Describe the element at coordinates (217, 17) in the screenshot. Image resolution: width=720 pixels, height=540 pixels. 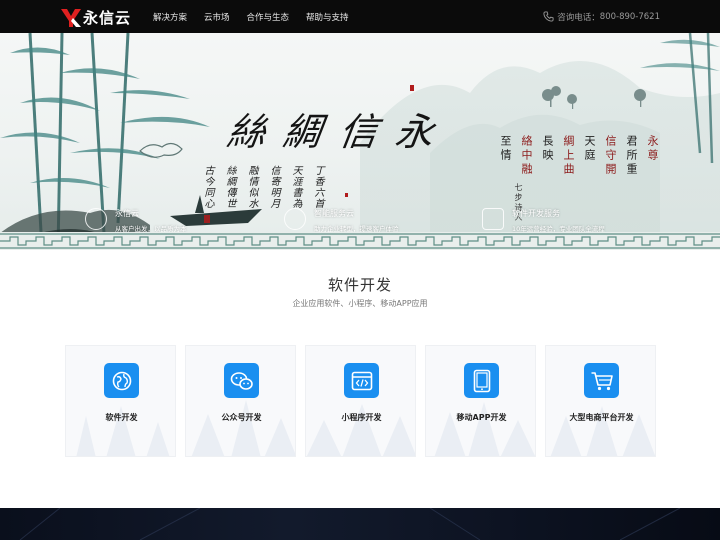
I see `nav-item-cloud-market: 云市场` at that location.